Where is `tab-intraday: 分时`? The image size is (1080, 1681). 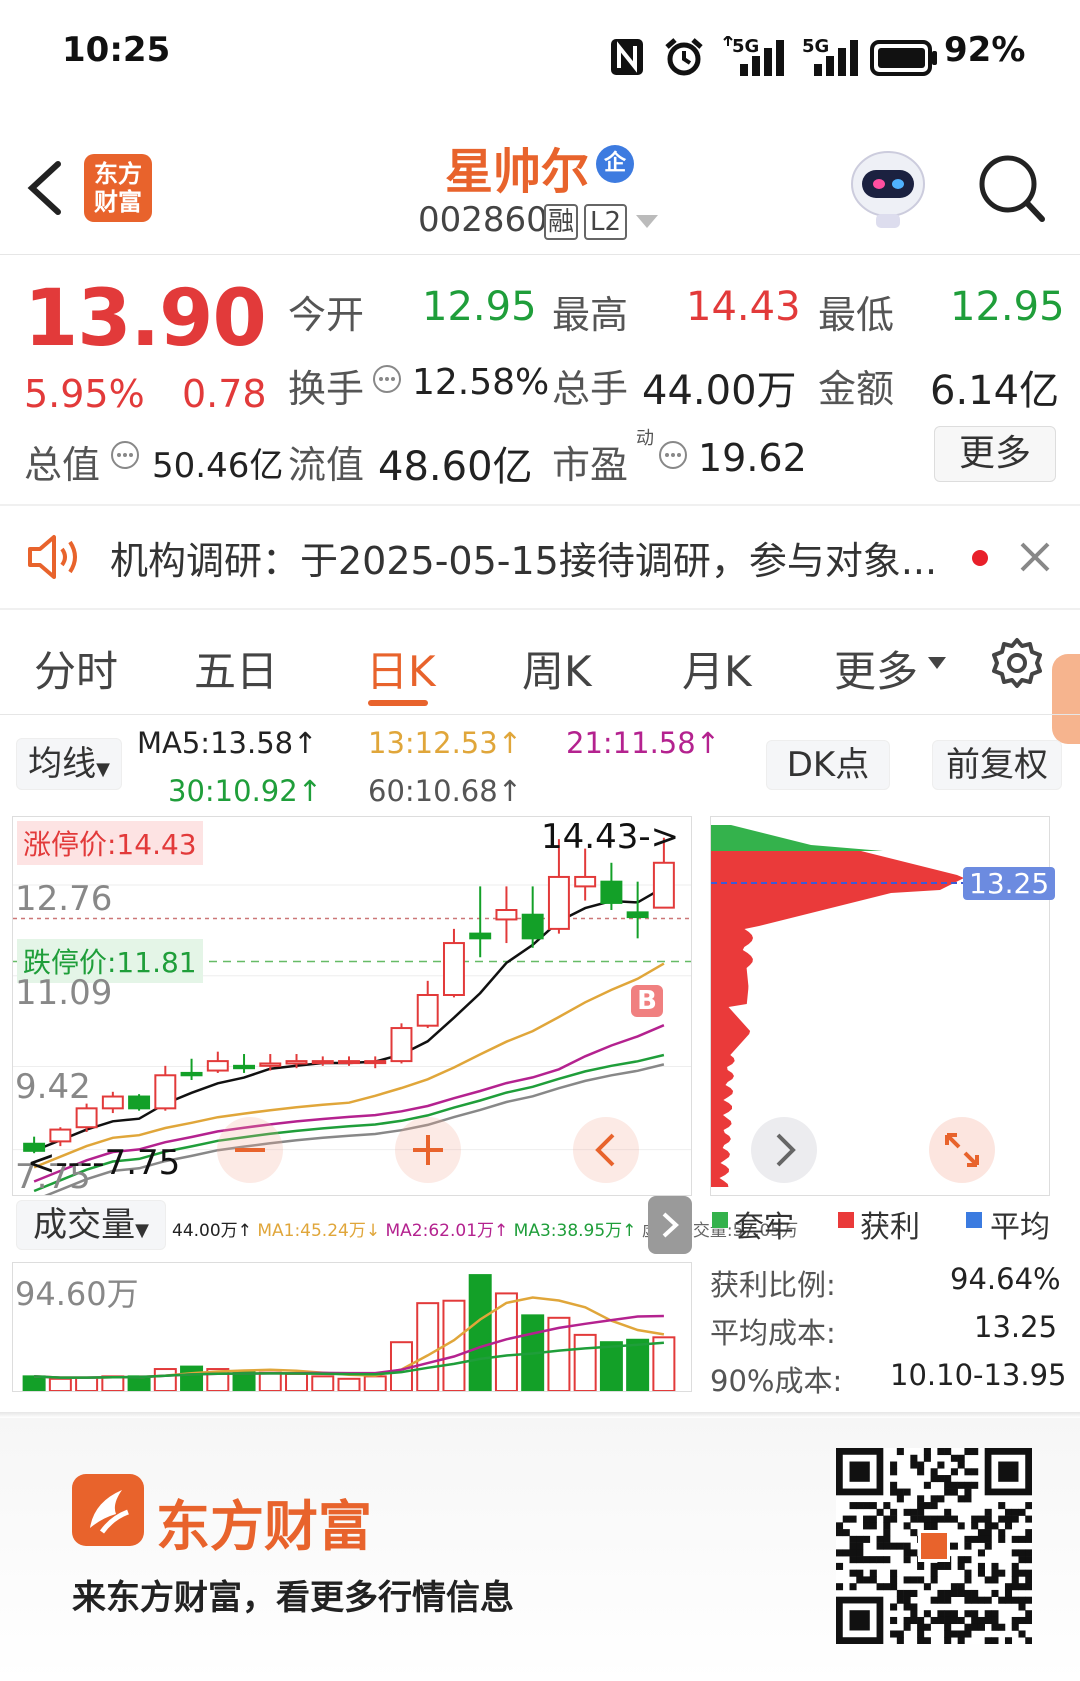 tab-intraday: 分时 is located at coordinates (76, 668).